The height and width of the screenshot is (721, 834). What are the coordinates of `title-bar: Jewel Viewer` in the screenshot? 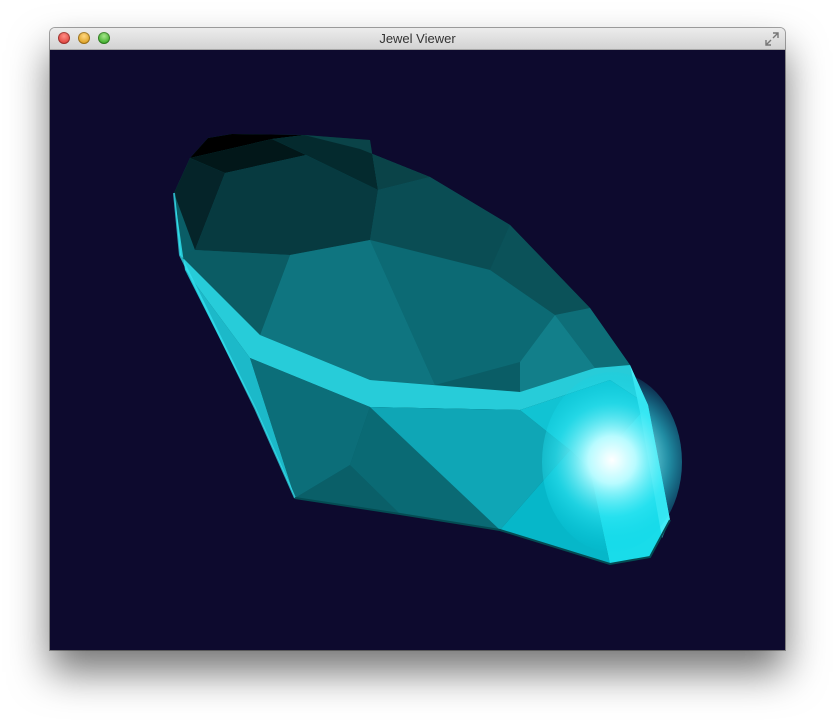 It's located at (417, 39).